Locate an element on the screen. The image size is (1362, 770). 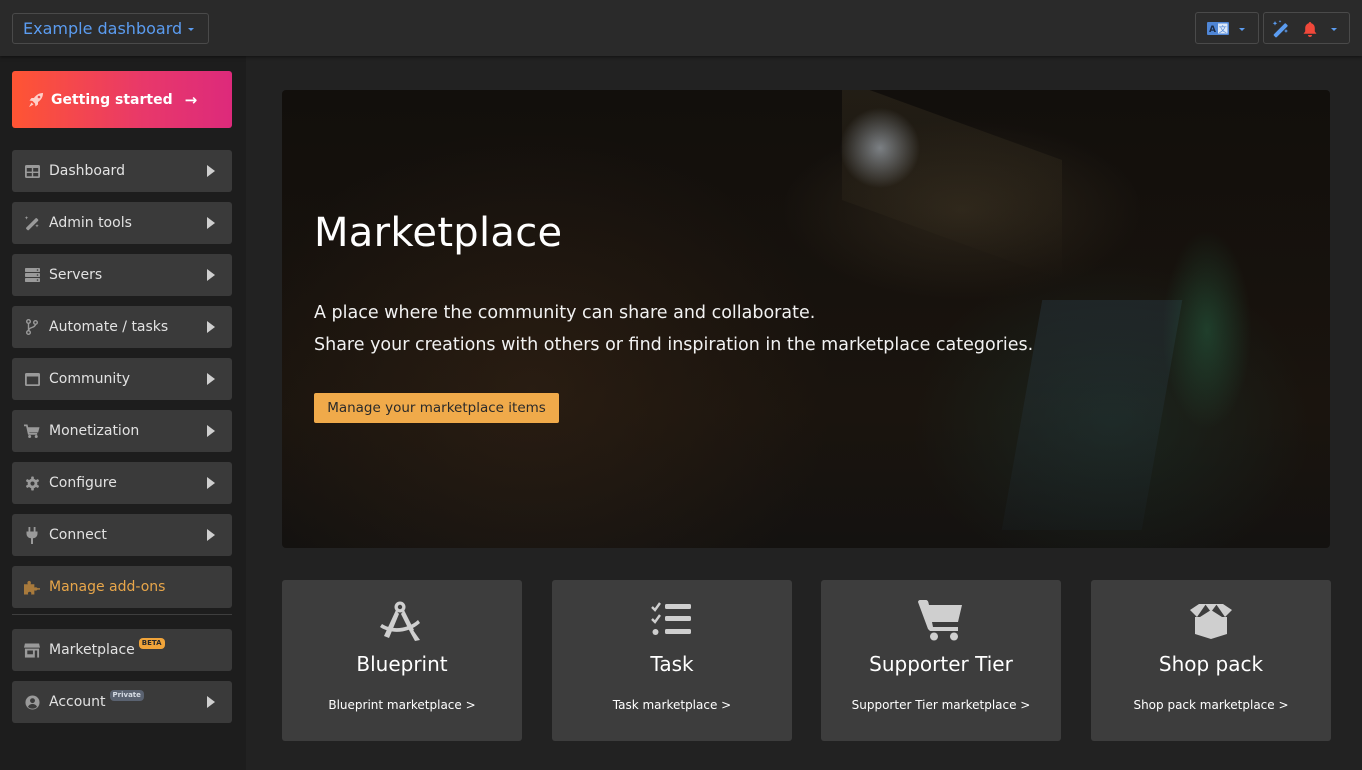
sidebar-item-manage-add-ons: Manage add-ons is located at coordinates (122, 587).